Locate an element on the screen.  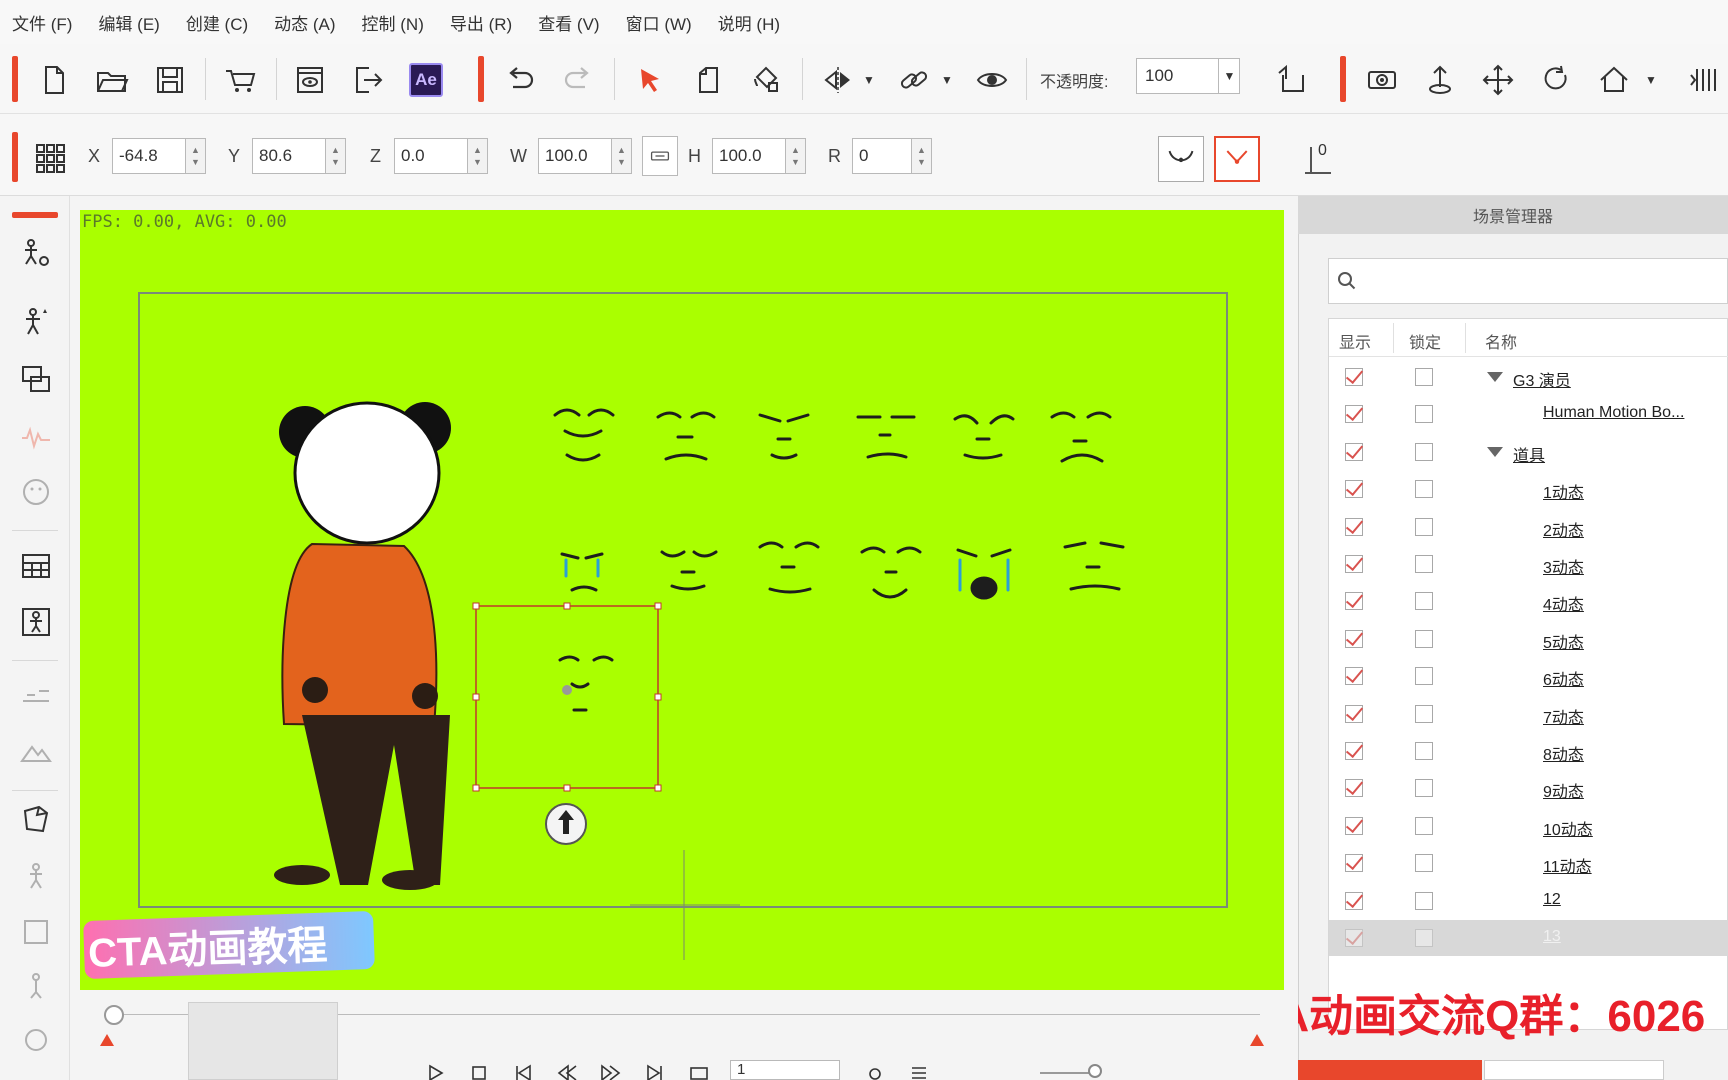
tree-item-name: 8动态 is located at coordinates (1563, 753).